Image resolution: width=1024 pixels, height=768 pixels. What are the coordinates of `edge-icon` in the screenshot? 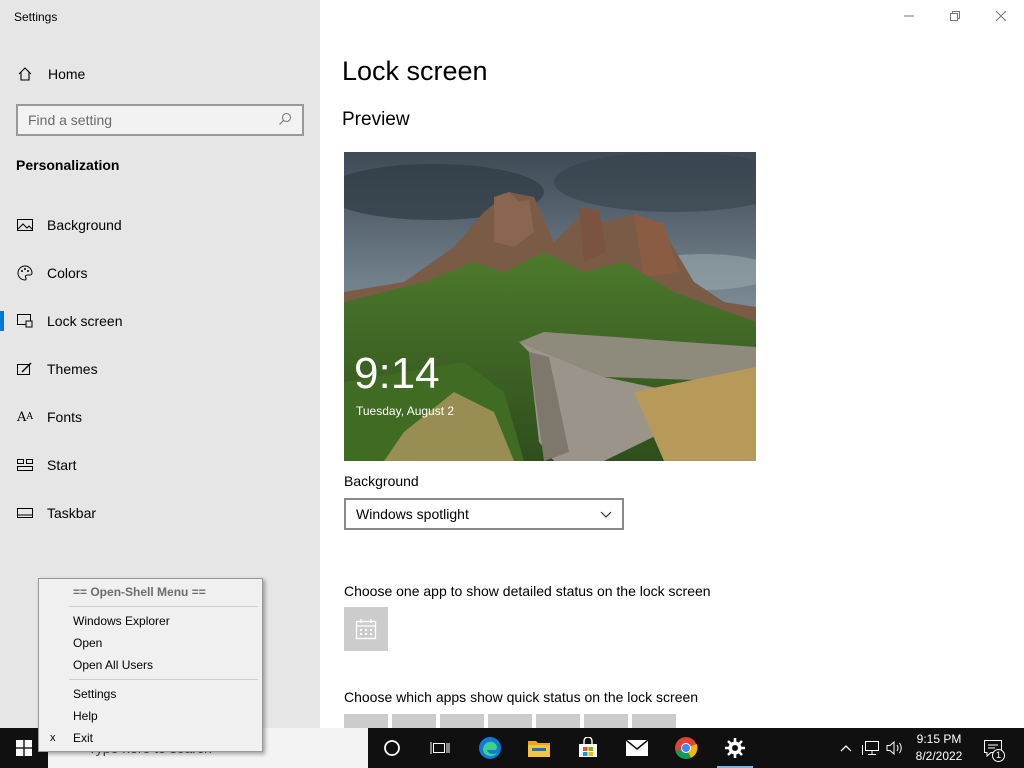 It's located at (490, 748).